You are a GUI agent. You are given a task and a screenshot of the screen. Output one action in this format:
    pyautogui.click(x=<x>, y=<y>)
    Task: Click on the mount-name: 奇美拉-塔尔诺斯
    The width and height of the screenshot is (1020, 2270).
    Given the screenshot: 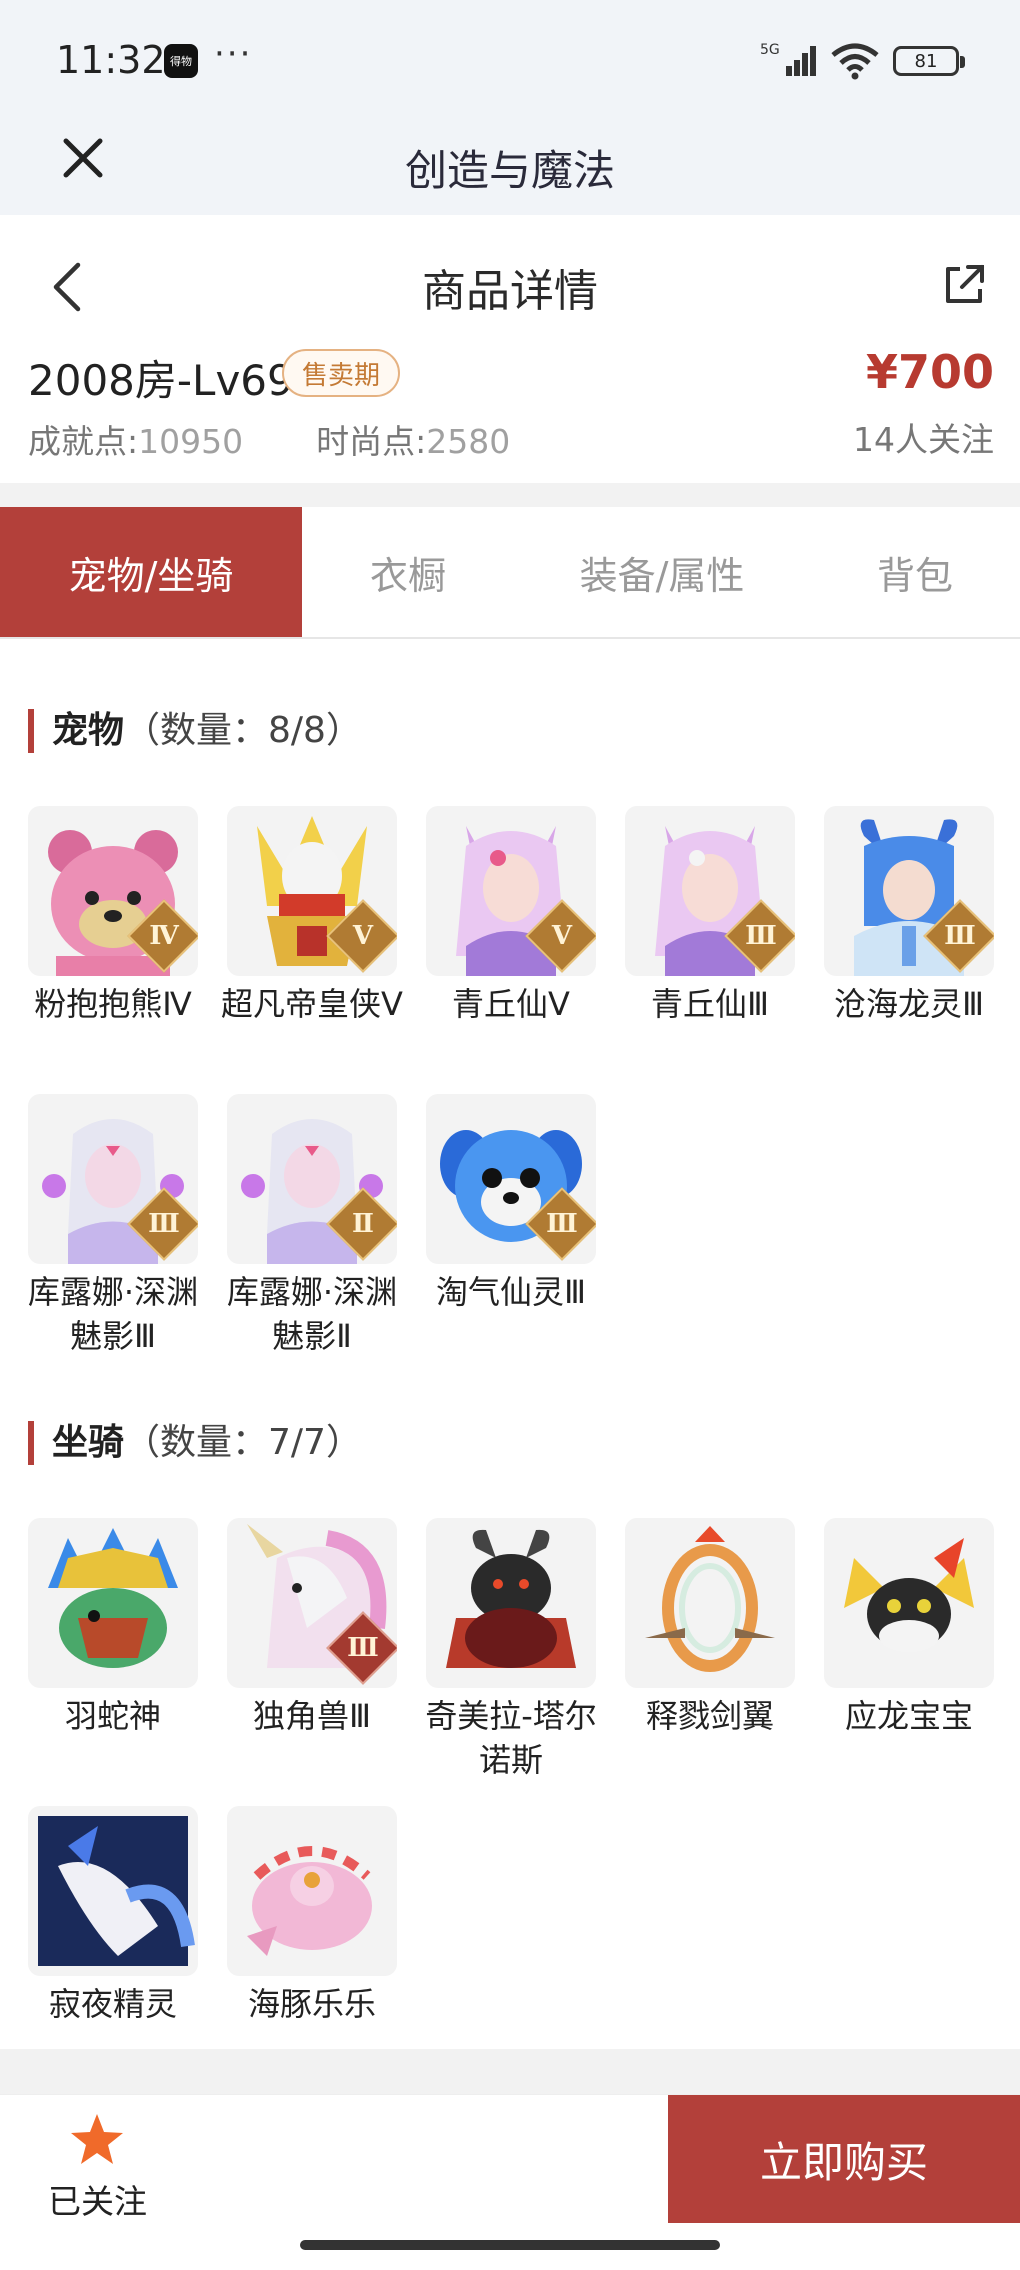 What is the action you would take?
    pyautogui.click(x=511, y=1738)
    